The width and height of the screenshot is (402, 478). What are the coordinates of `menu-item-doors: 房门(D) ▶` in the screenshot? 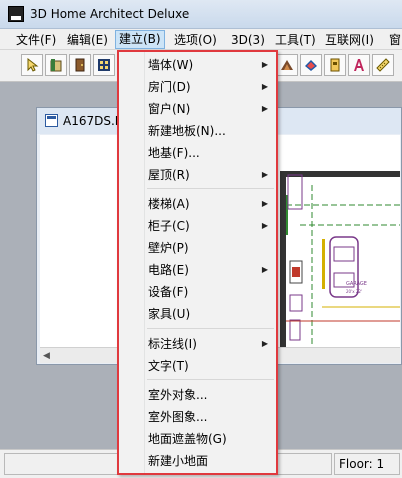 It's located at (197, 87).